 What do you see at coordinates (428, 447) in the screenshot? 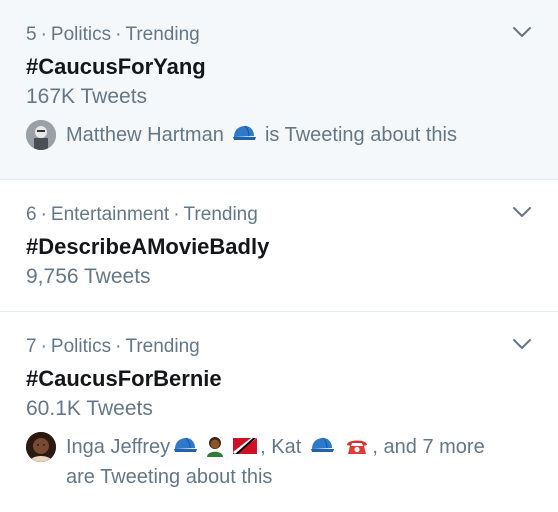
I see `social-tail: , and 7 more` at bounding box center [428, 447].